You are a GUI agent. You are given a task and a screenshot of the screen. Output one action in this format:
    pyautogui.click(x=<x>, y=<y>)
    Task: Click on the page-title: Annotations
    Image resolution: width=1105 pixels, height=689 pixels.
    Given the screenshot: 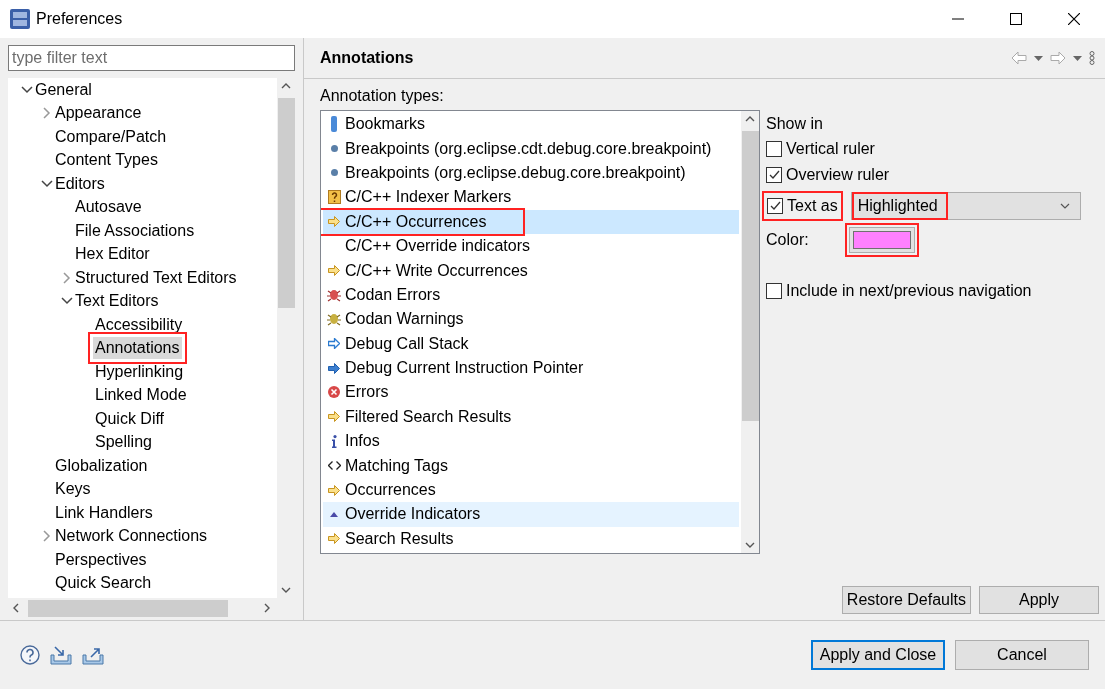 What is the action you would take?
    pyautogui.click(x=367, y=58)
    